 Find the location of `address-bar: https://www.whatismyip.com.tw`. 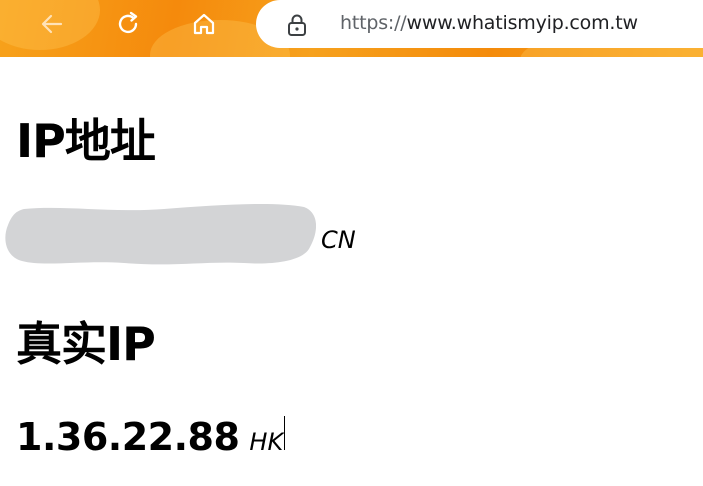

address-bar: https://www.whatismyip.com.tw is located at coordinates (479, 24).